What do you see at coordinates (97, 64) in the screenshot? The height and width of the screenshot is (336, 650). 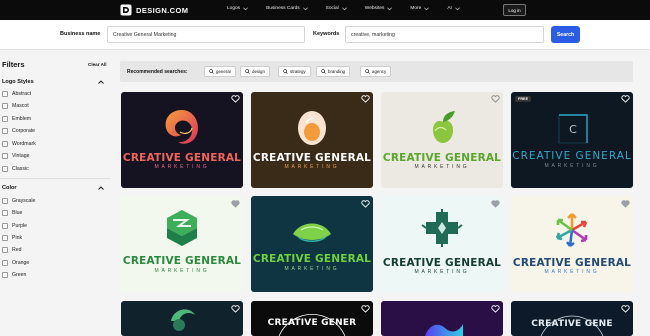 I see `clear-all-link: Clear All` at bounding box center [97, 64].